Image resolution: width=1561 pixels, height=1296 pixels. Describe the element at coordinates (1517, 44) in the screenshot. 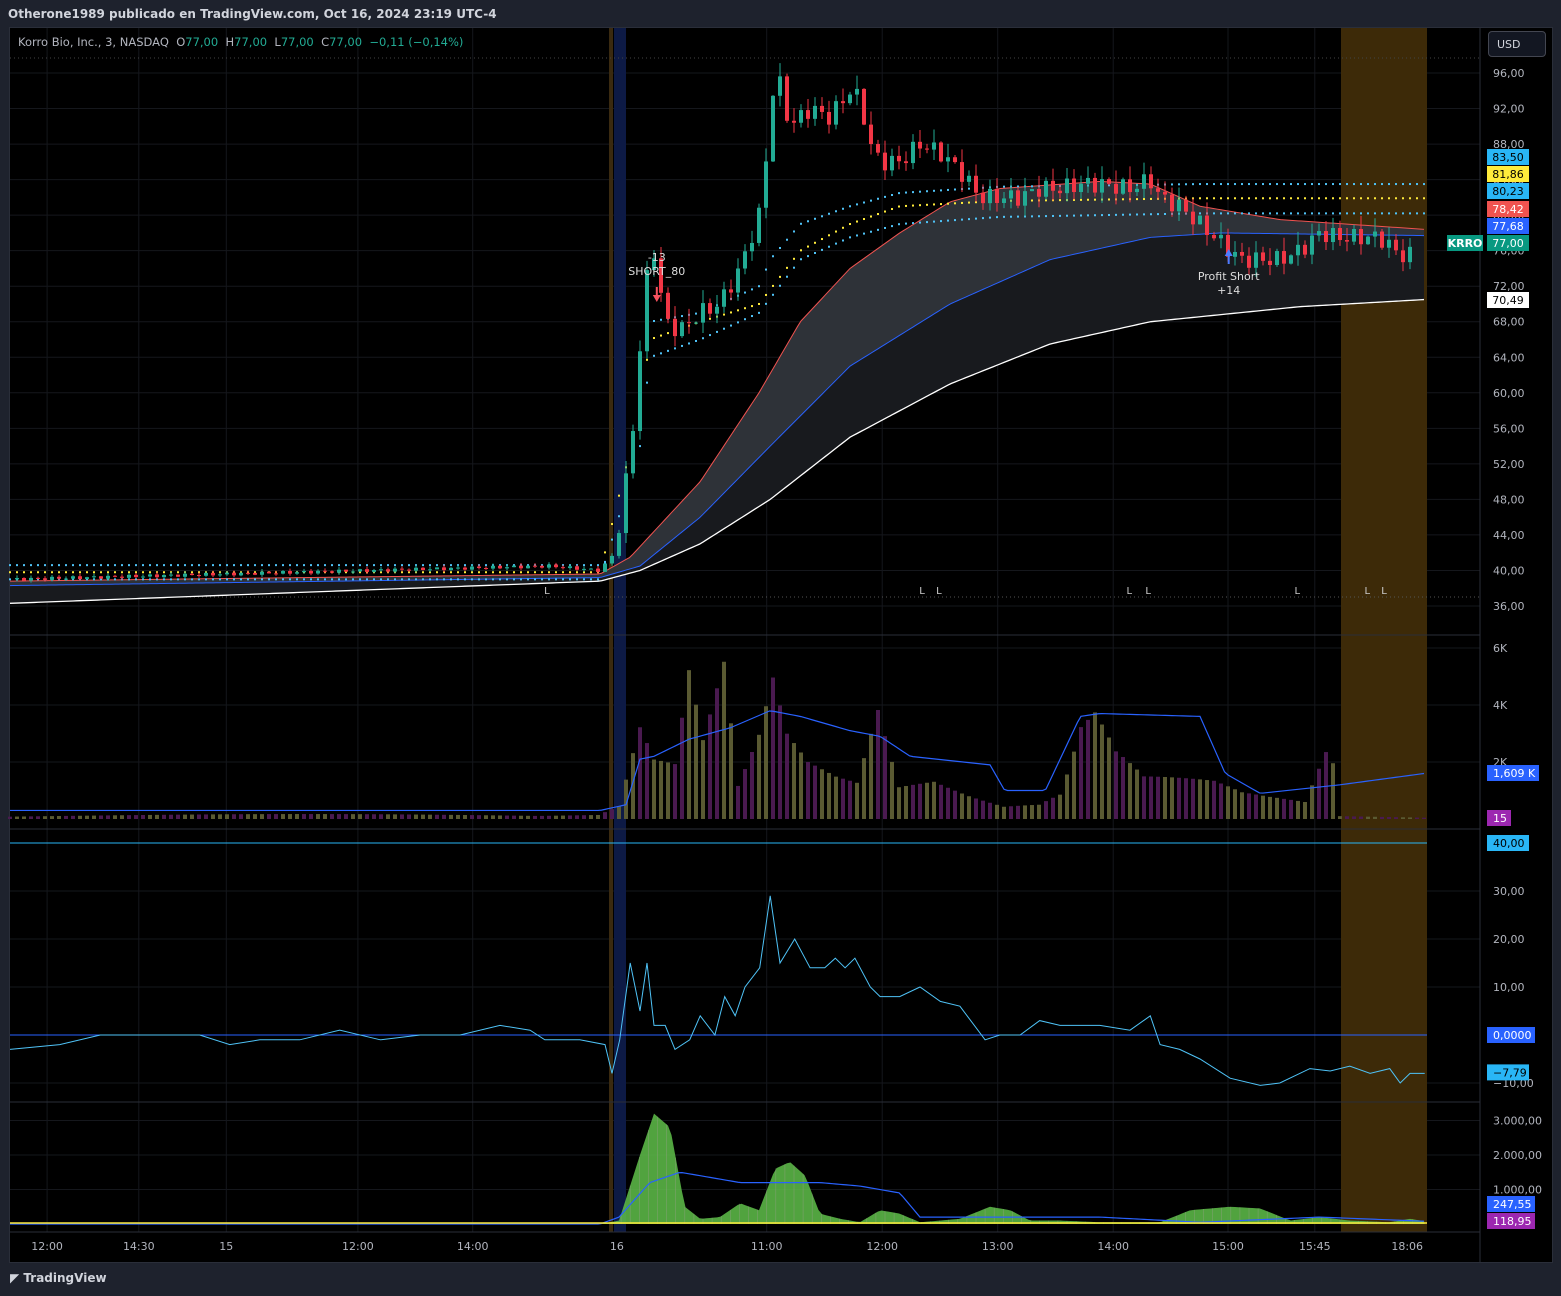

I see `currency-button: USD` at that location.